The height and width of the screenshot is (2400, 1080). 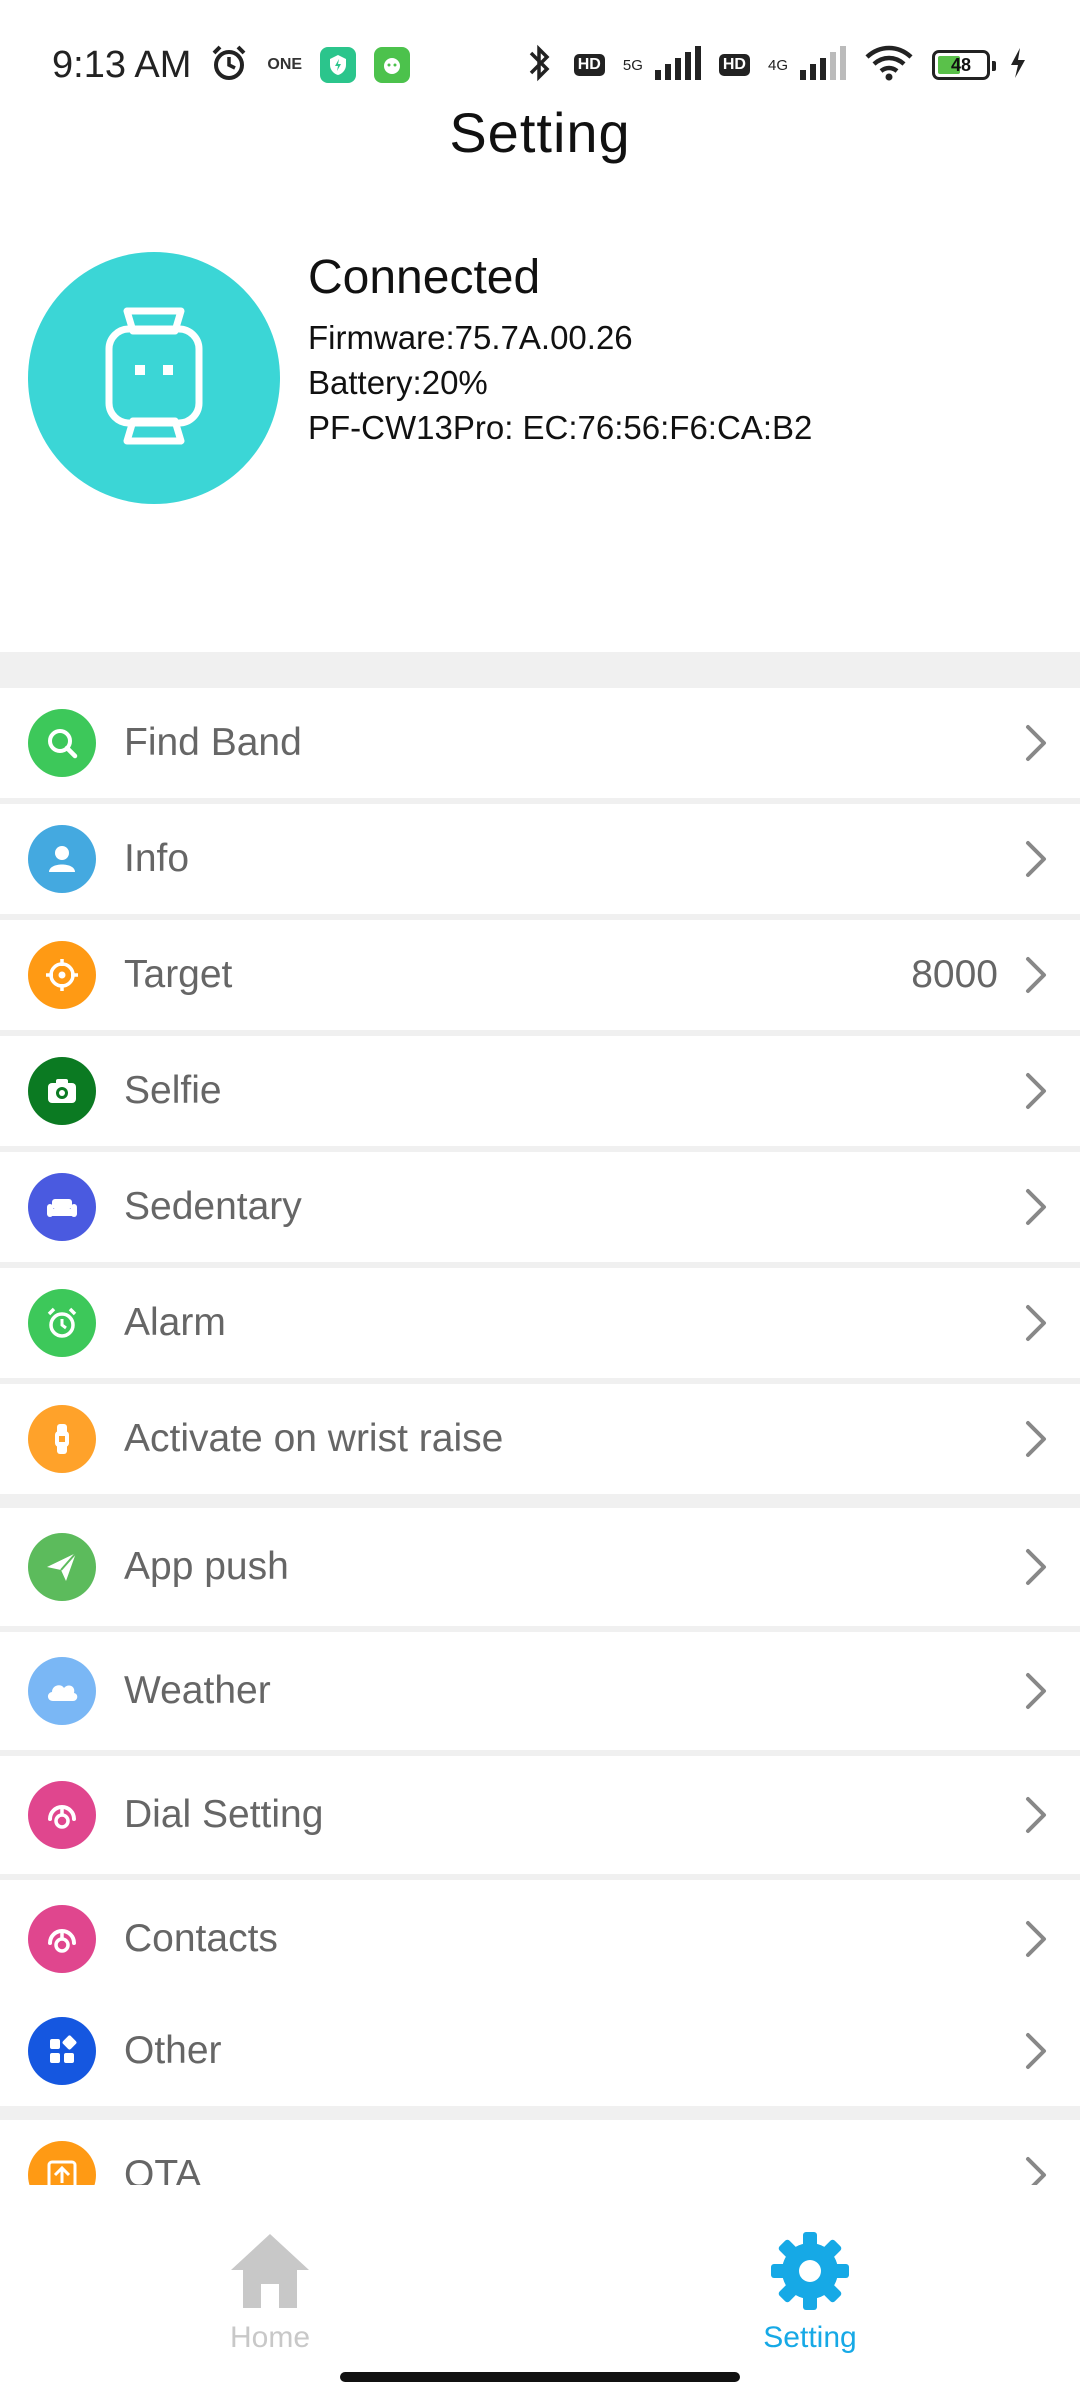 I want to click on status-bar-left: 9:13 AM ONE, so click(x=231, y=65).